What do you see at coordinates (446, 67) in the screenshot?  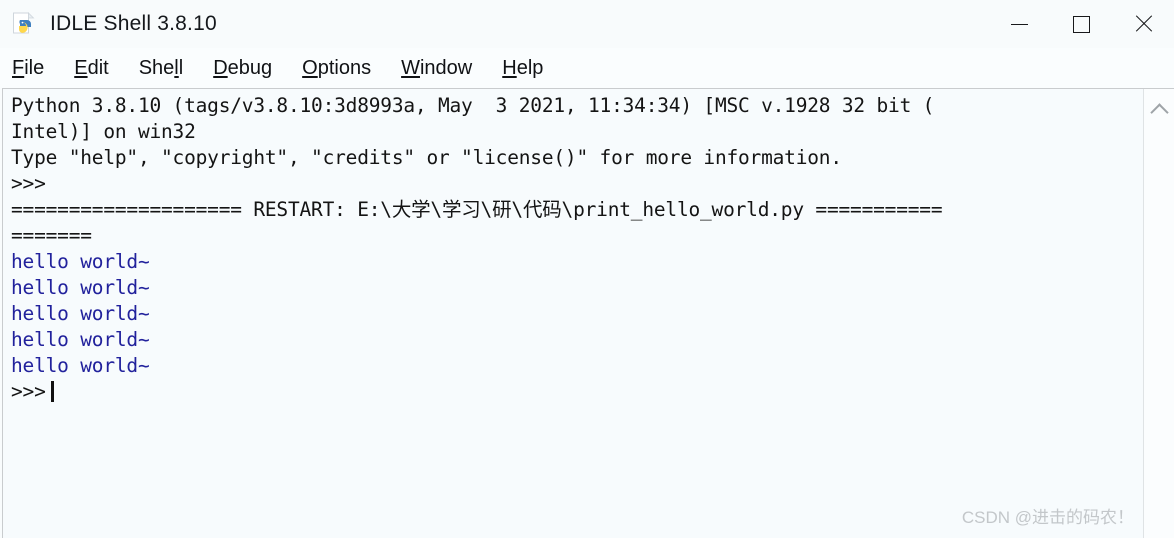 I see `menu-window-post: indow` at bounding box center [446, 67].